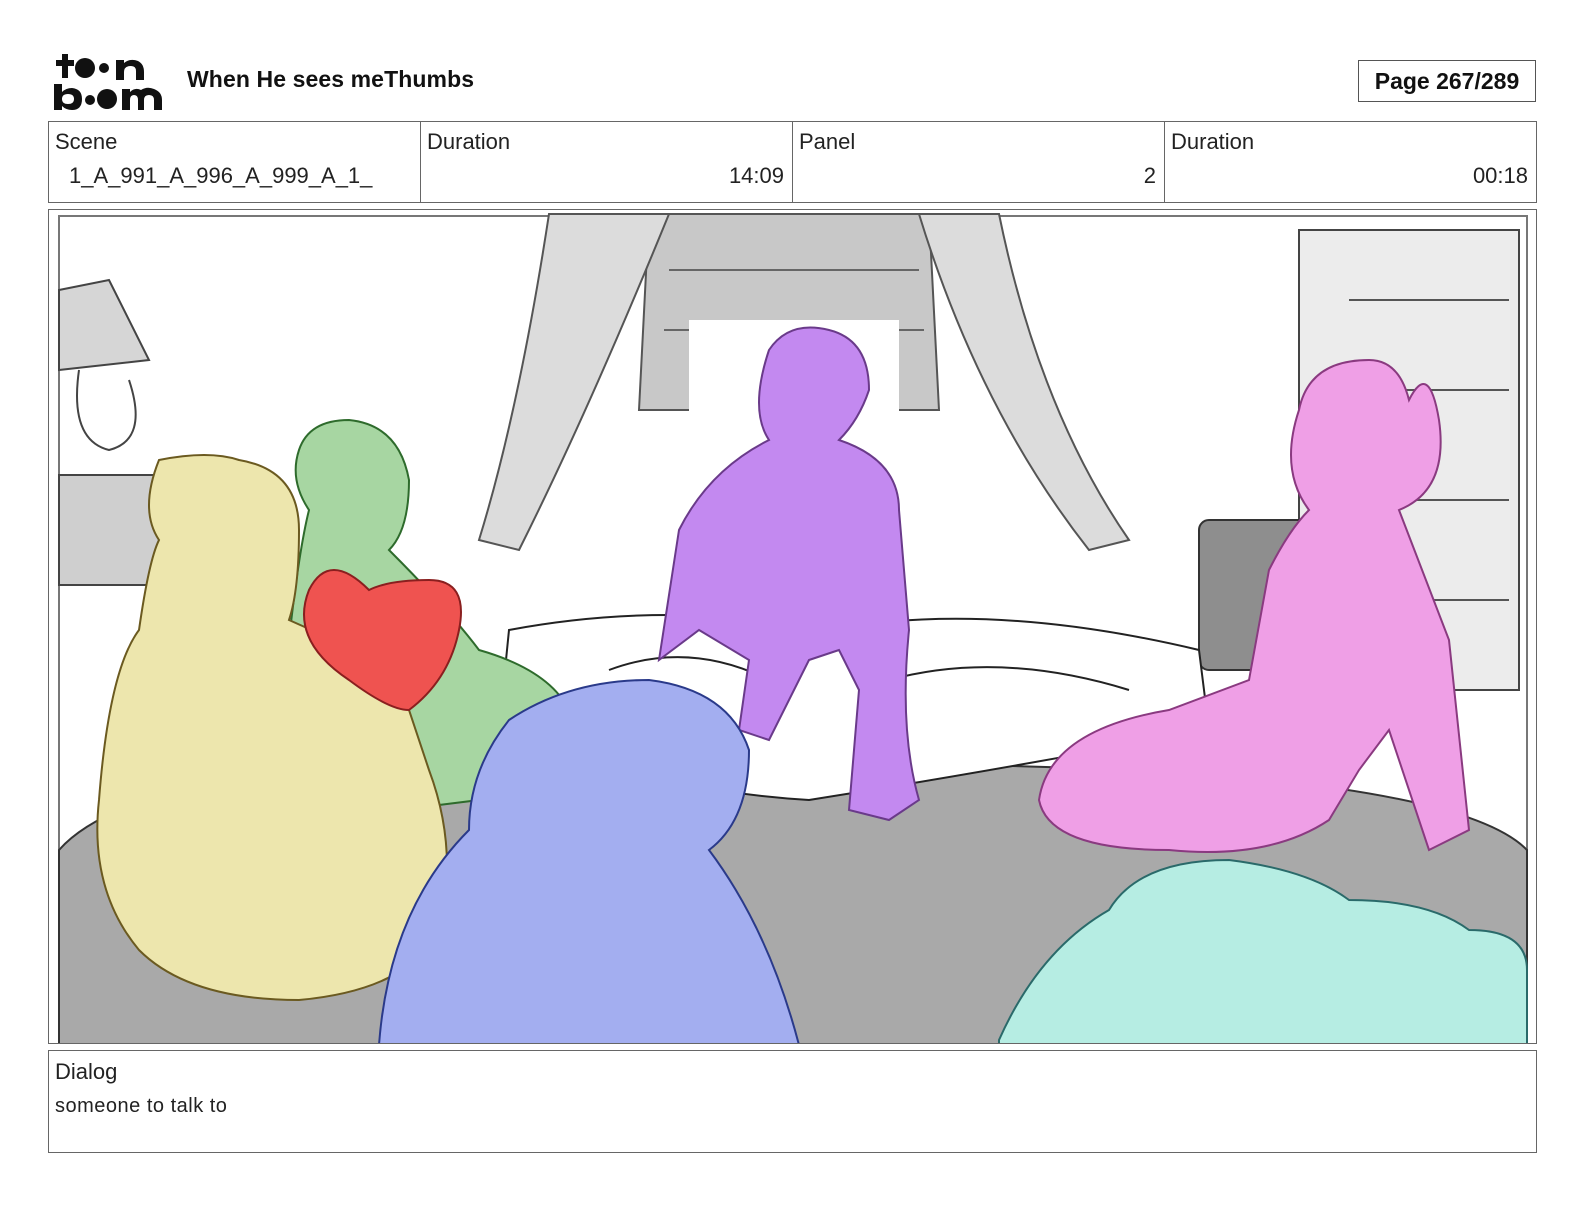  What do you see at coordinates (106, 410) in the screenshot?
I see `lamp-base` at bounding box center [106, 410].